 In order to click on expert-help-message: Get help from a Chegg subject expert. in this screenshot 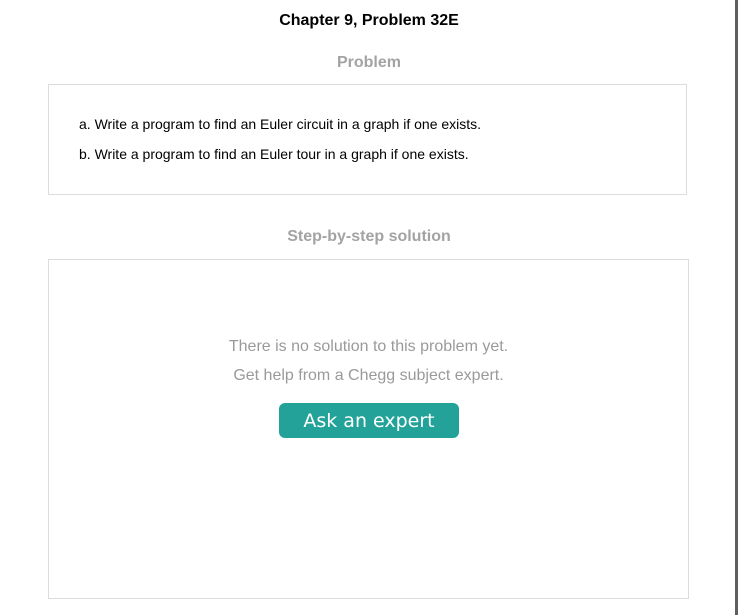, I will do `click(368, 375)`.